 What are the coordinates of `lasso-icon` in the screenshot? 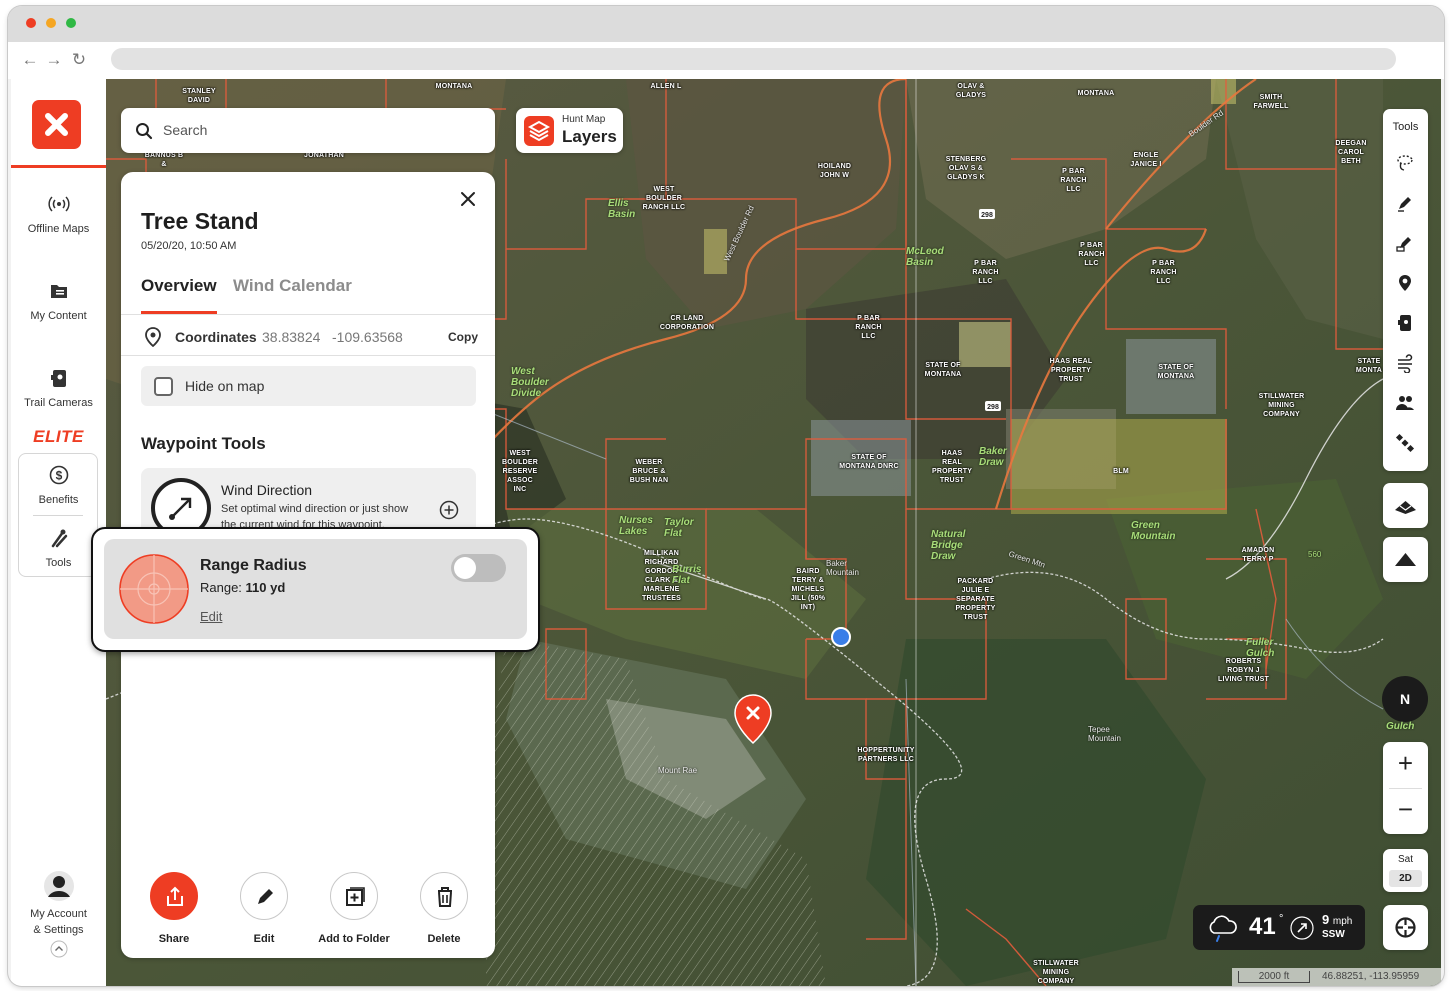 It's located at (1405, 163).